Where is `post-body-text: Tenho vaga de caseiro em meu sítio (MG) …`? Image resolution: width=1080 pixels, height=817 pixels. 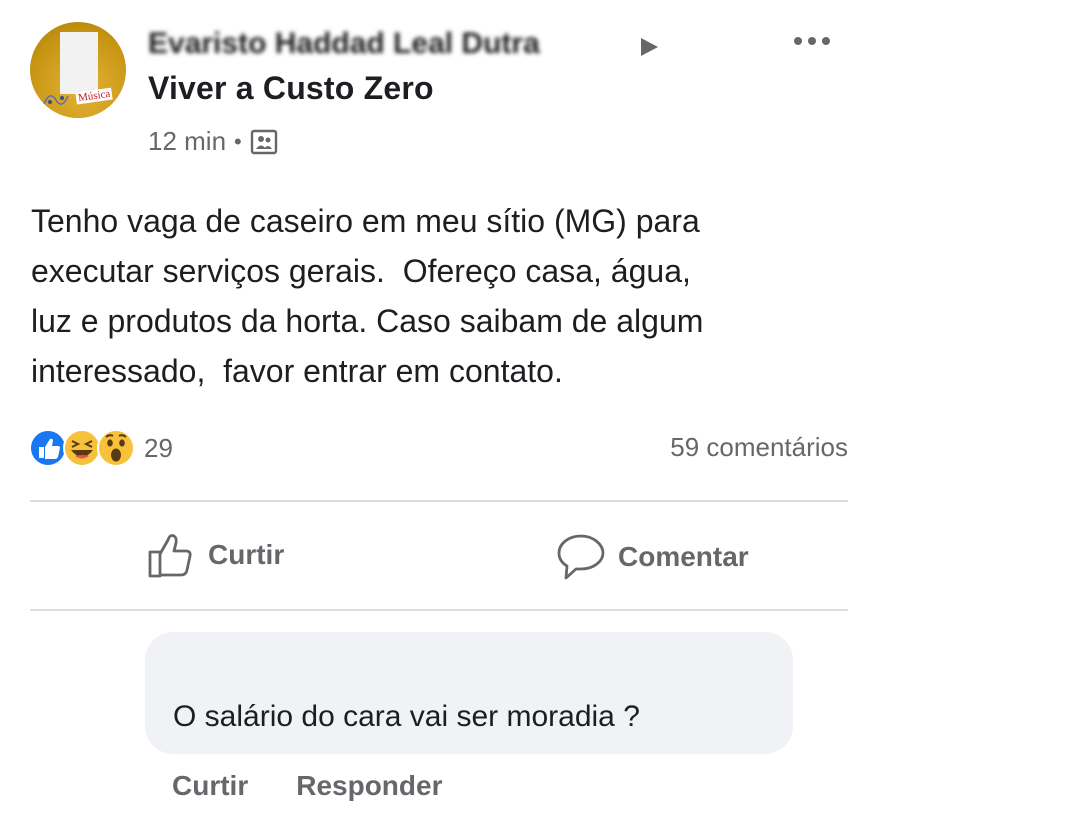
post-body-text: Tenho vaga de caseiro em meu sítio (MG) … is located at coordinates (367, 296).